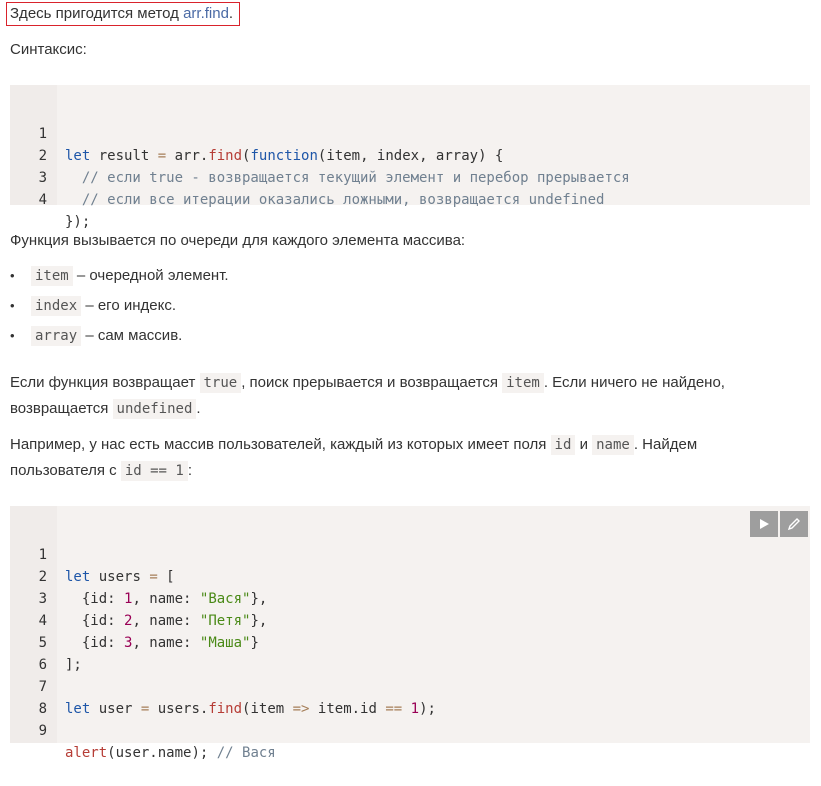 Image resolution: width=821 pixels, height=786 pixels. I want to click on syntax-heading: Синтаксис:, so click(48, 49).